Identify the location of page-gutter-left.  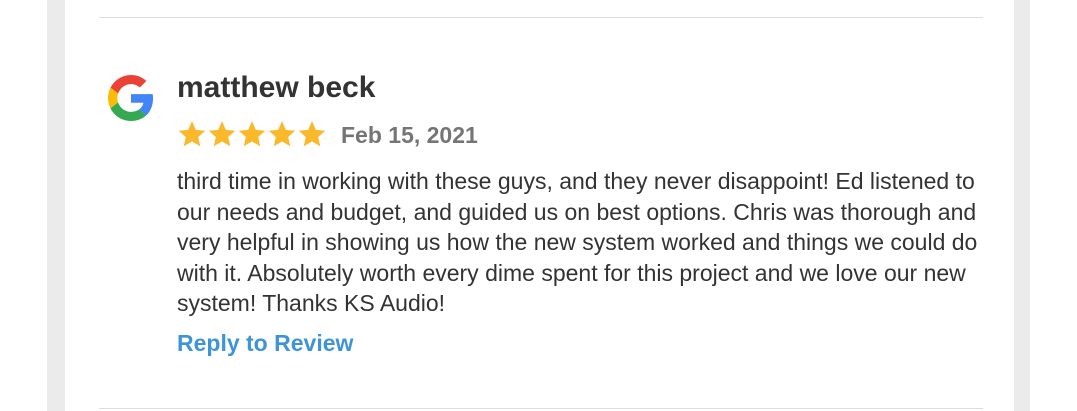
(56, 205).